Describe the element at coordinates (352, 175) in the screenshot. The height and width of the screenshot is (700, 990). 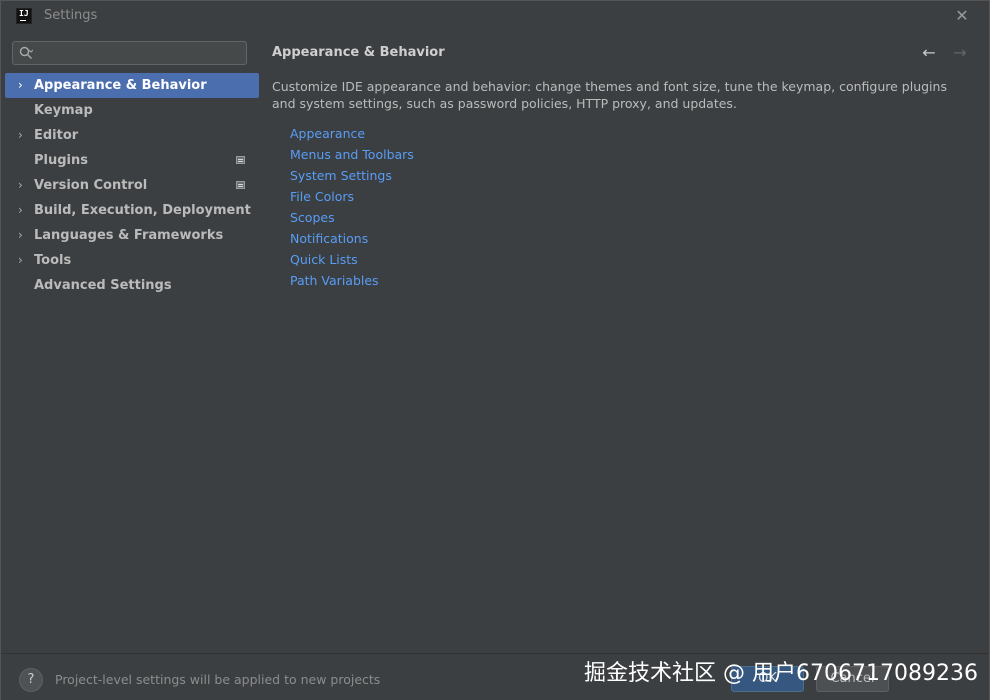
I see `link-system-settings: System Settings` at that location.